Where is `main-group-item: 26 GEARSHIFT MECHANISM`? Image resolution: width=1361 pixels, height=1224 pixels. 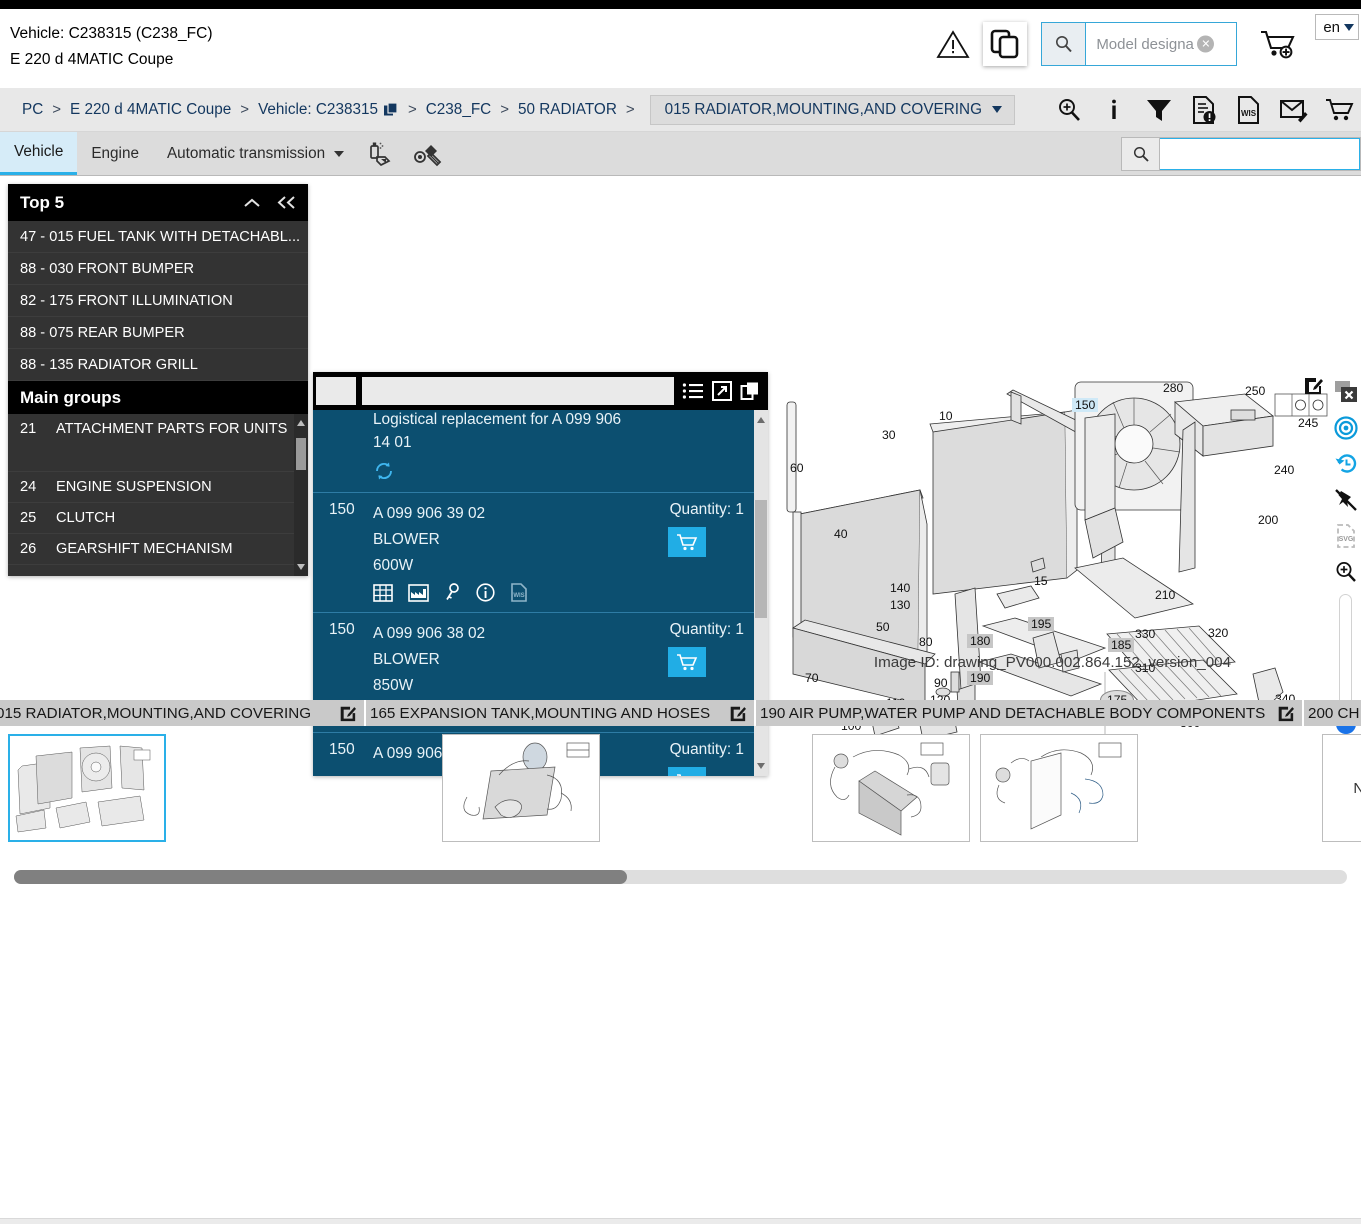
main-group-item: 26 GEARSHIFT MECHANISM is located at coordinates (158, 549).